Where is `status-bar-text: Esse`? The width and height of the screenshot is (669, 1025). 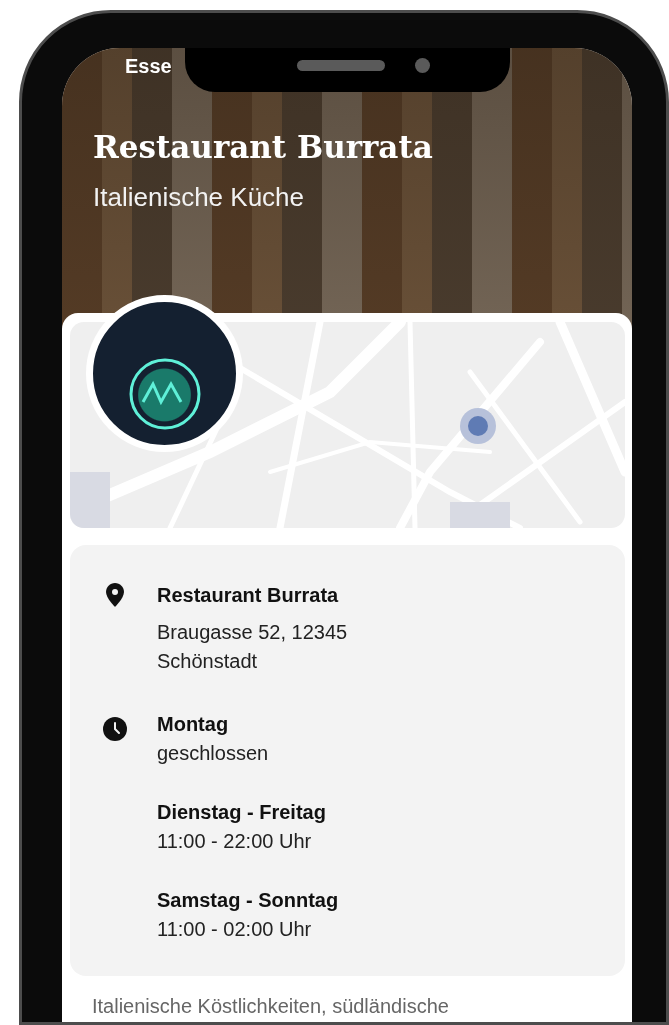 status-bar-text: Esse is located at coordinates (148, 66).